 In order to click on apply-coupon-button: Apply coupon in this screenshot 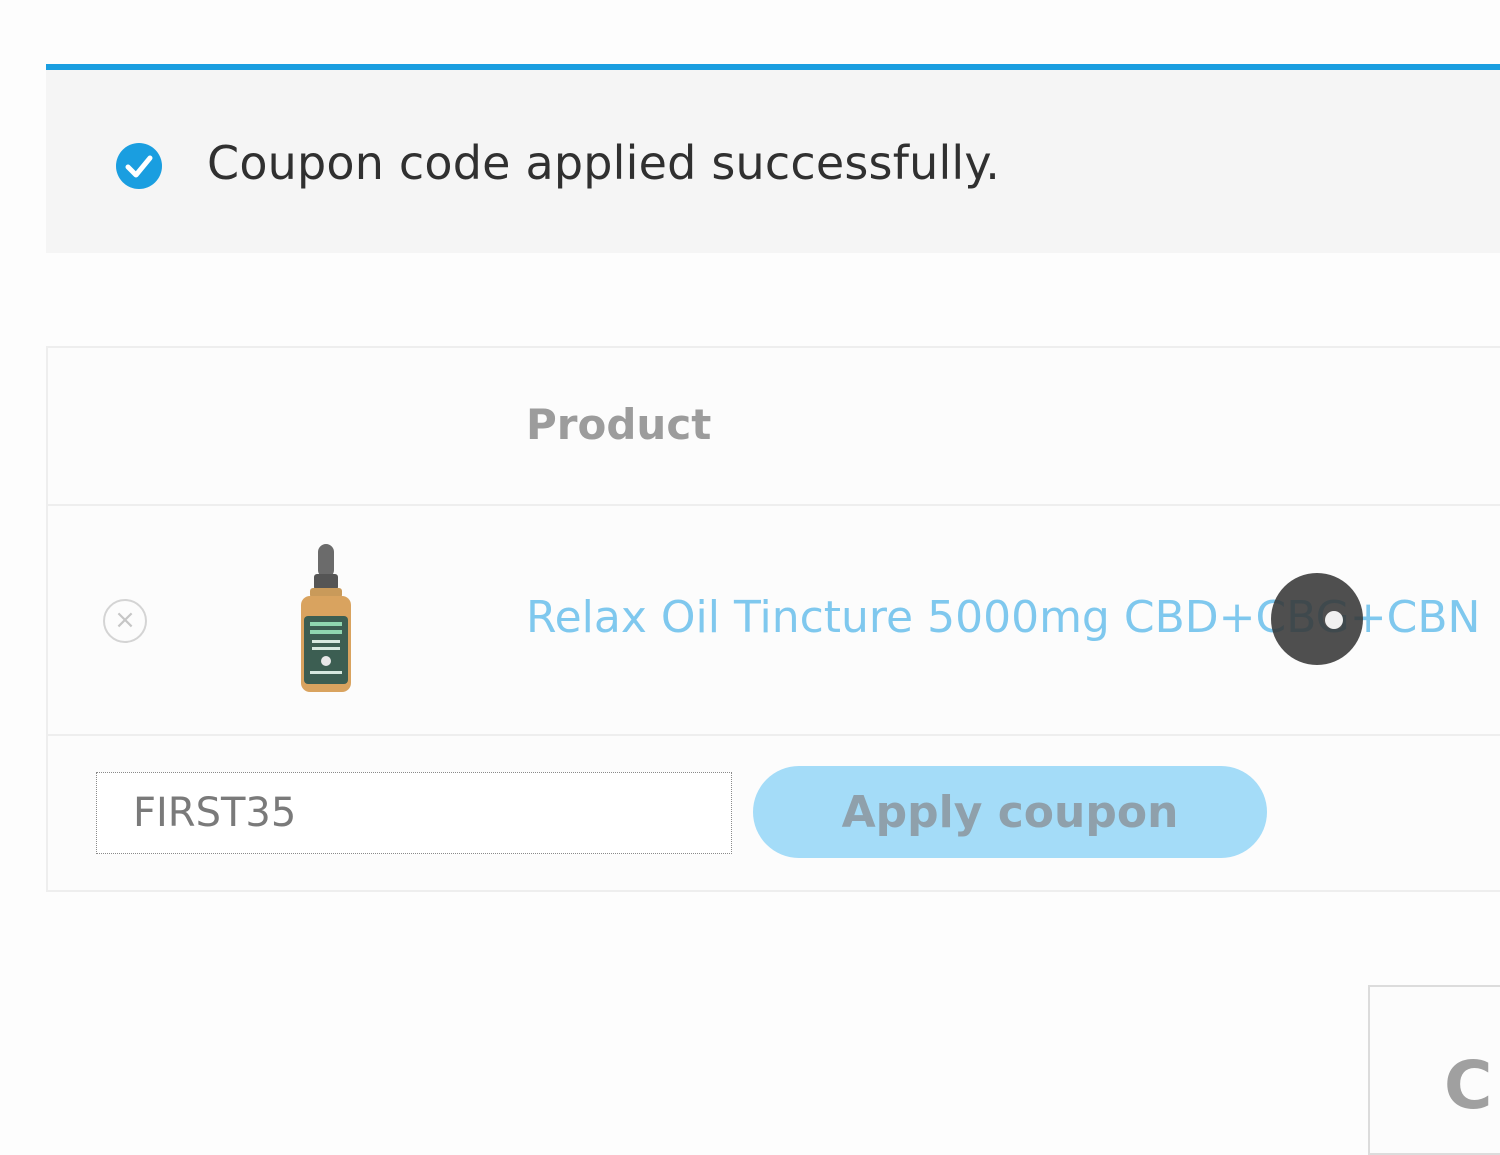, I will do `click(1010, 812)`.